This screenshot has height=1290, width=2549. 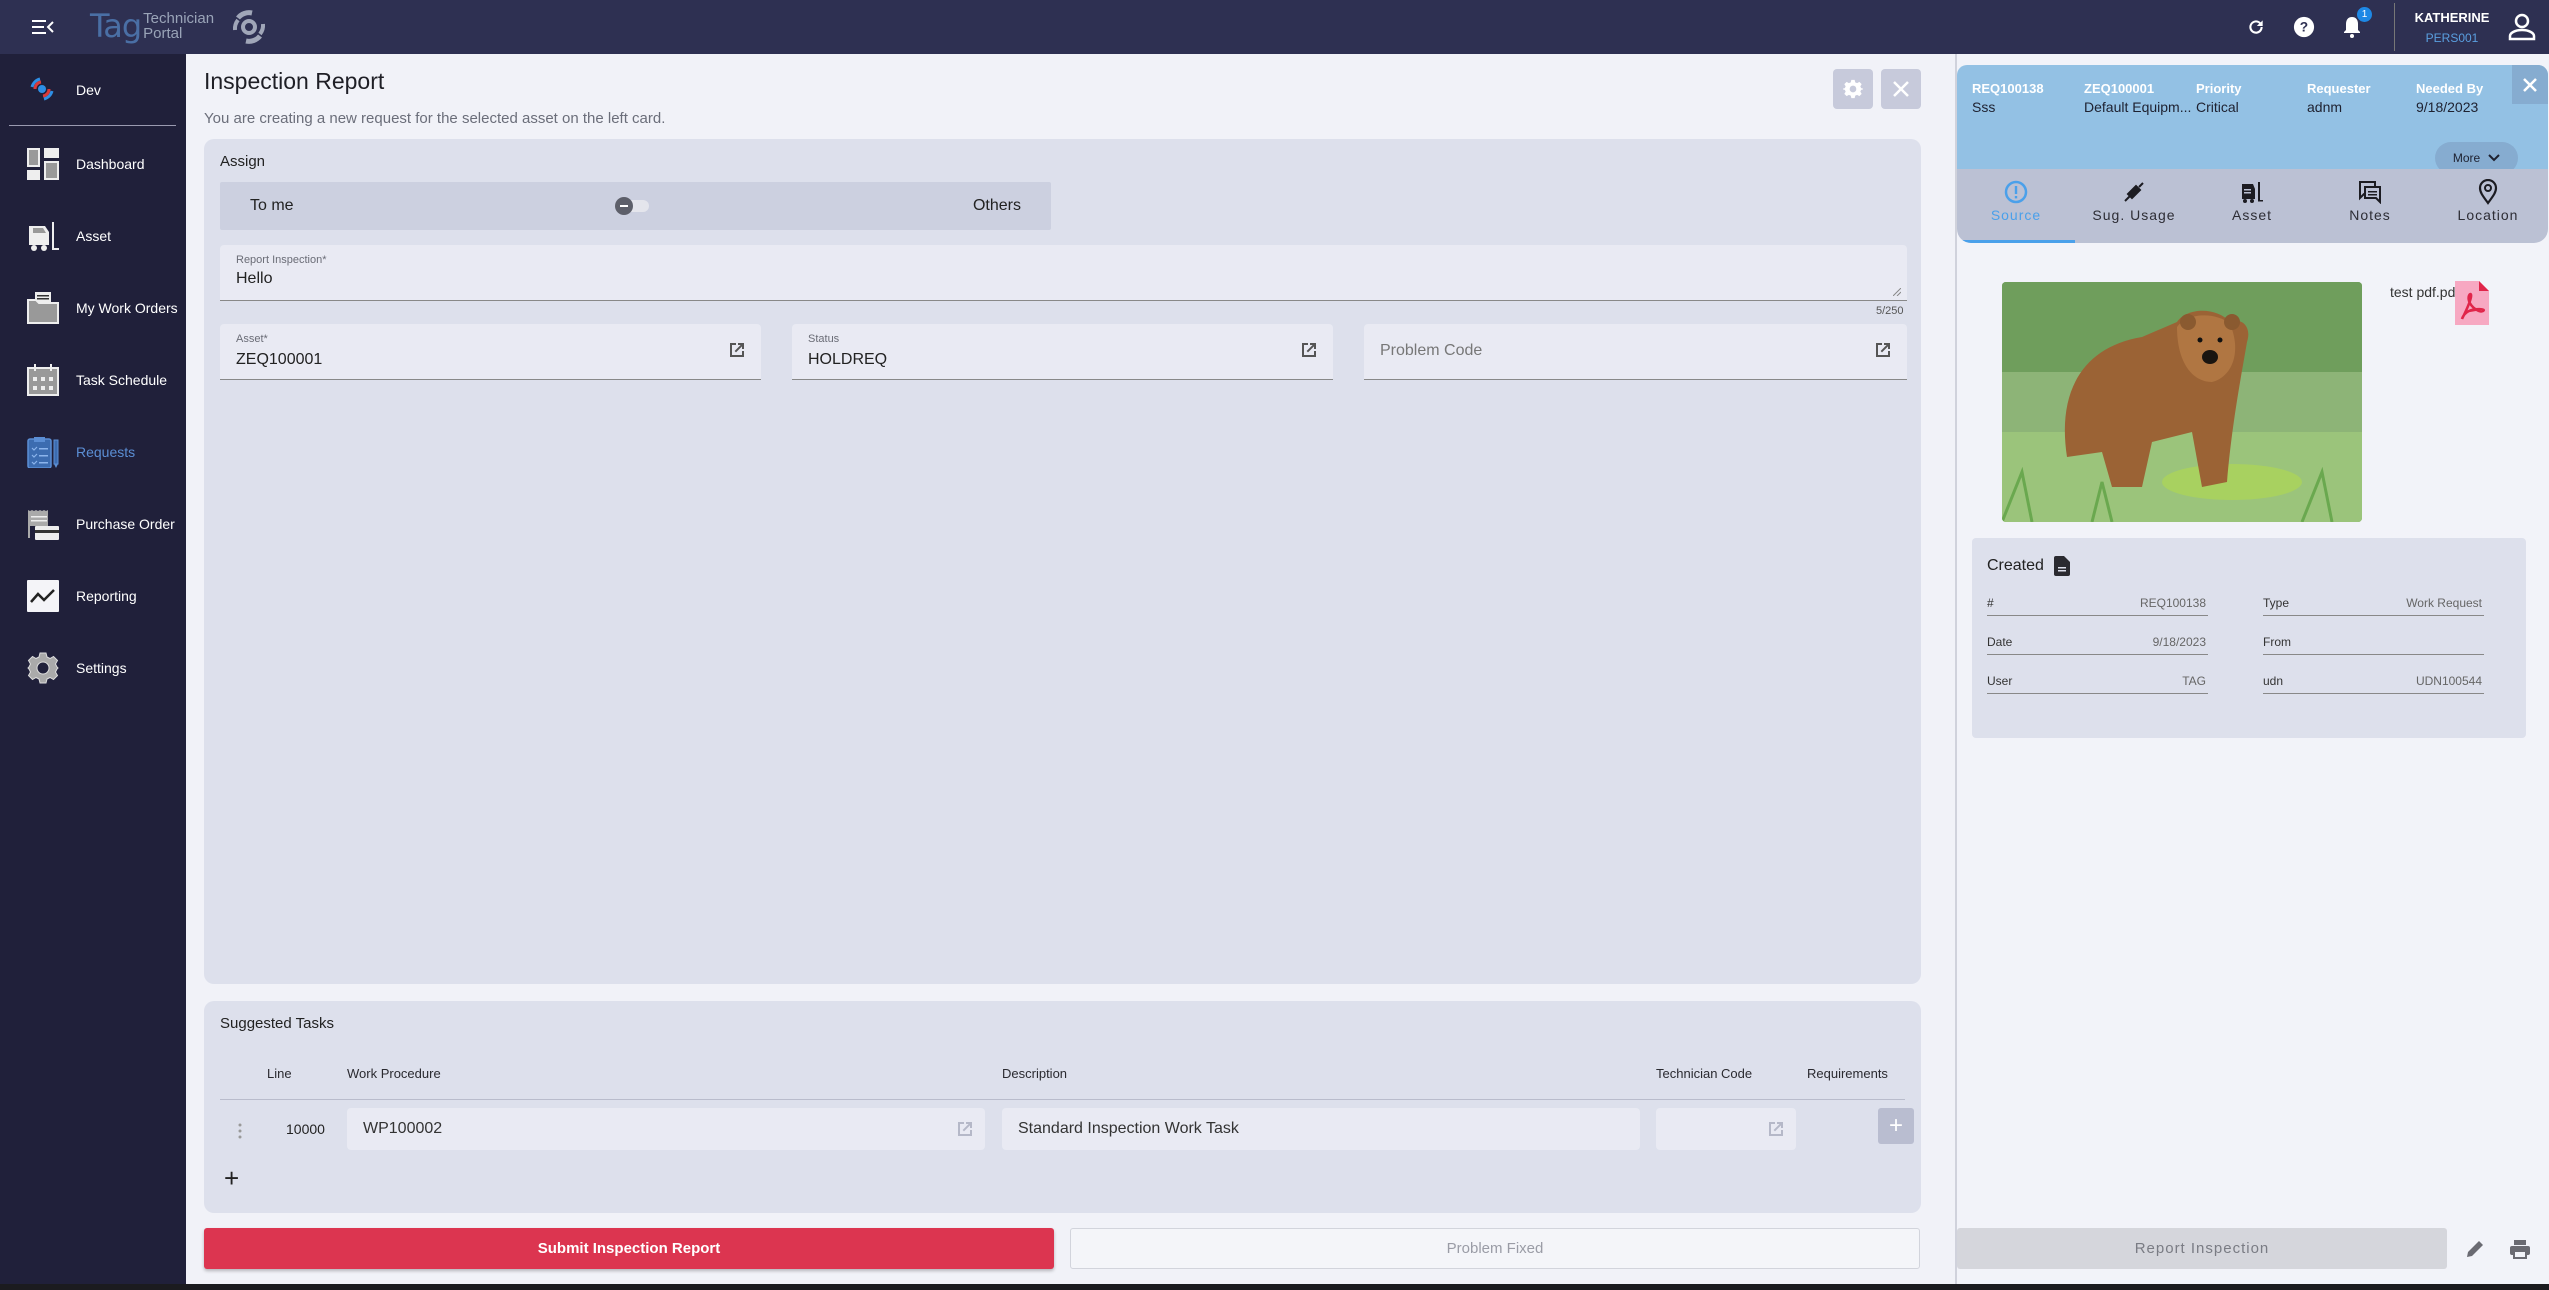 I want to click on user-id: PERS001, so click(x=2452, y=37).